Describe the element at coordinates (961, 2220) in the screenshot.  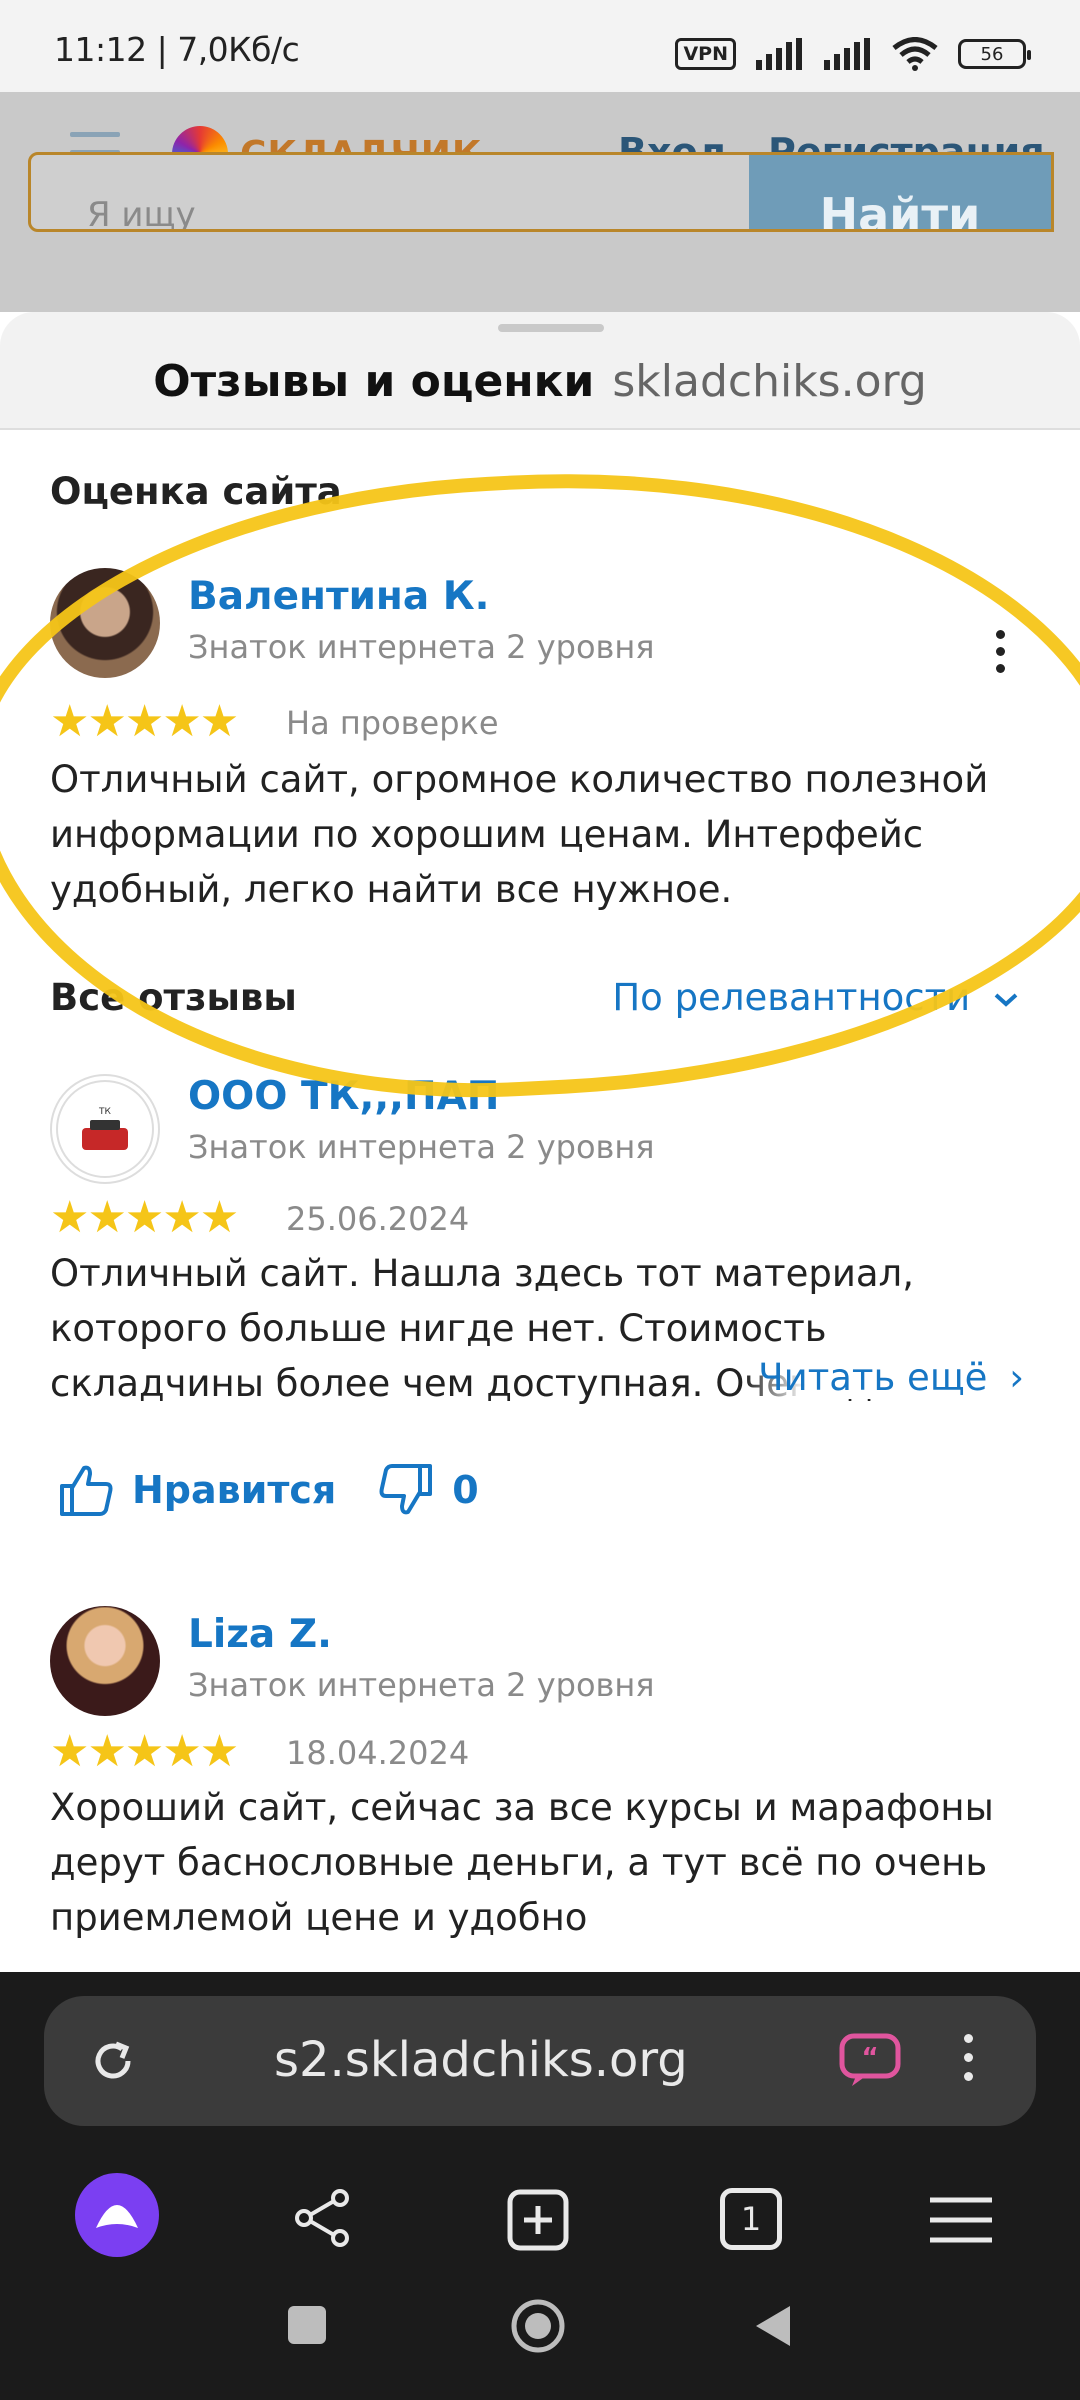
I see `hamburger-menu-icon` at that location.